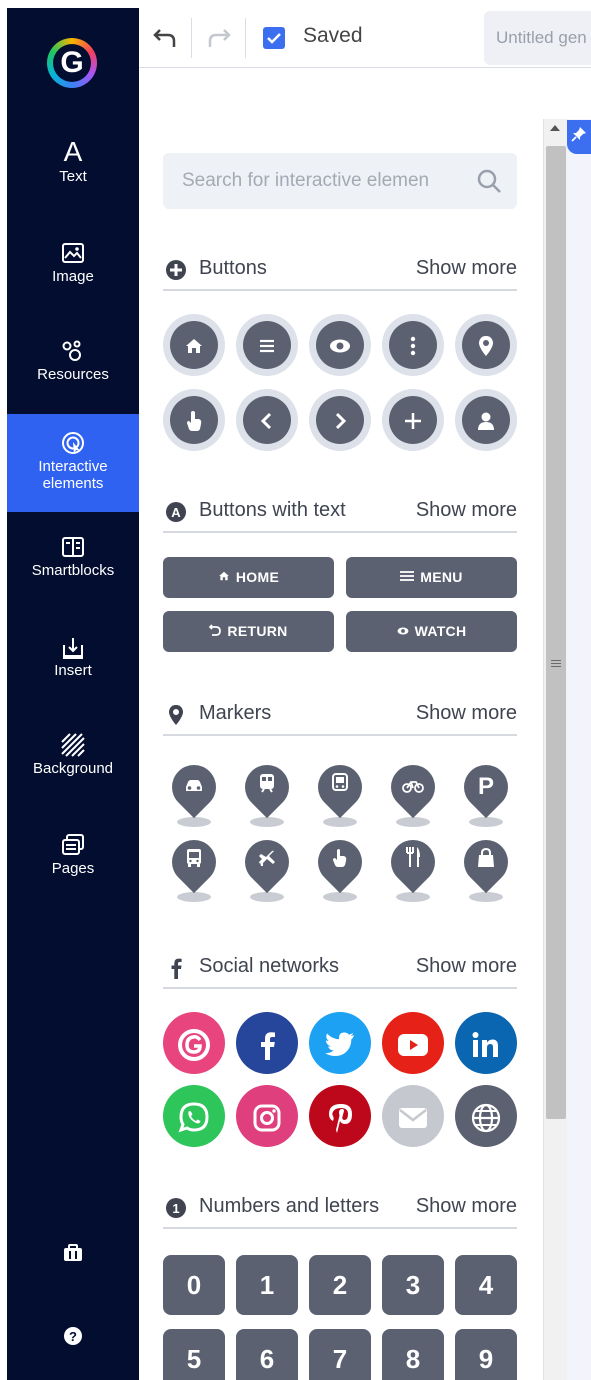  What do you see at coordinates (486, 1285) in the screenshot?
I see `number-button-4: 4` at bounding box center [486, 1285].